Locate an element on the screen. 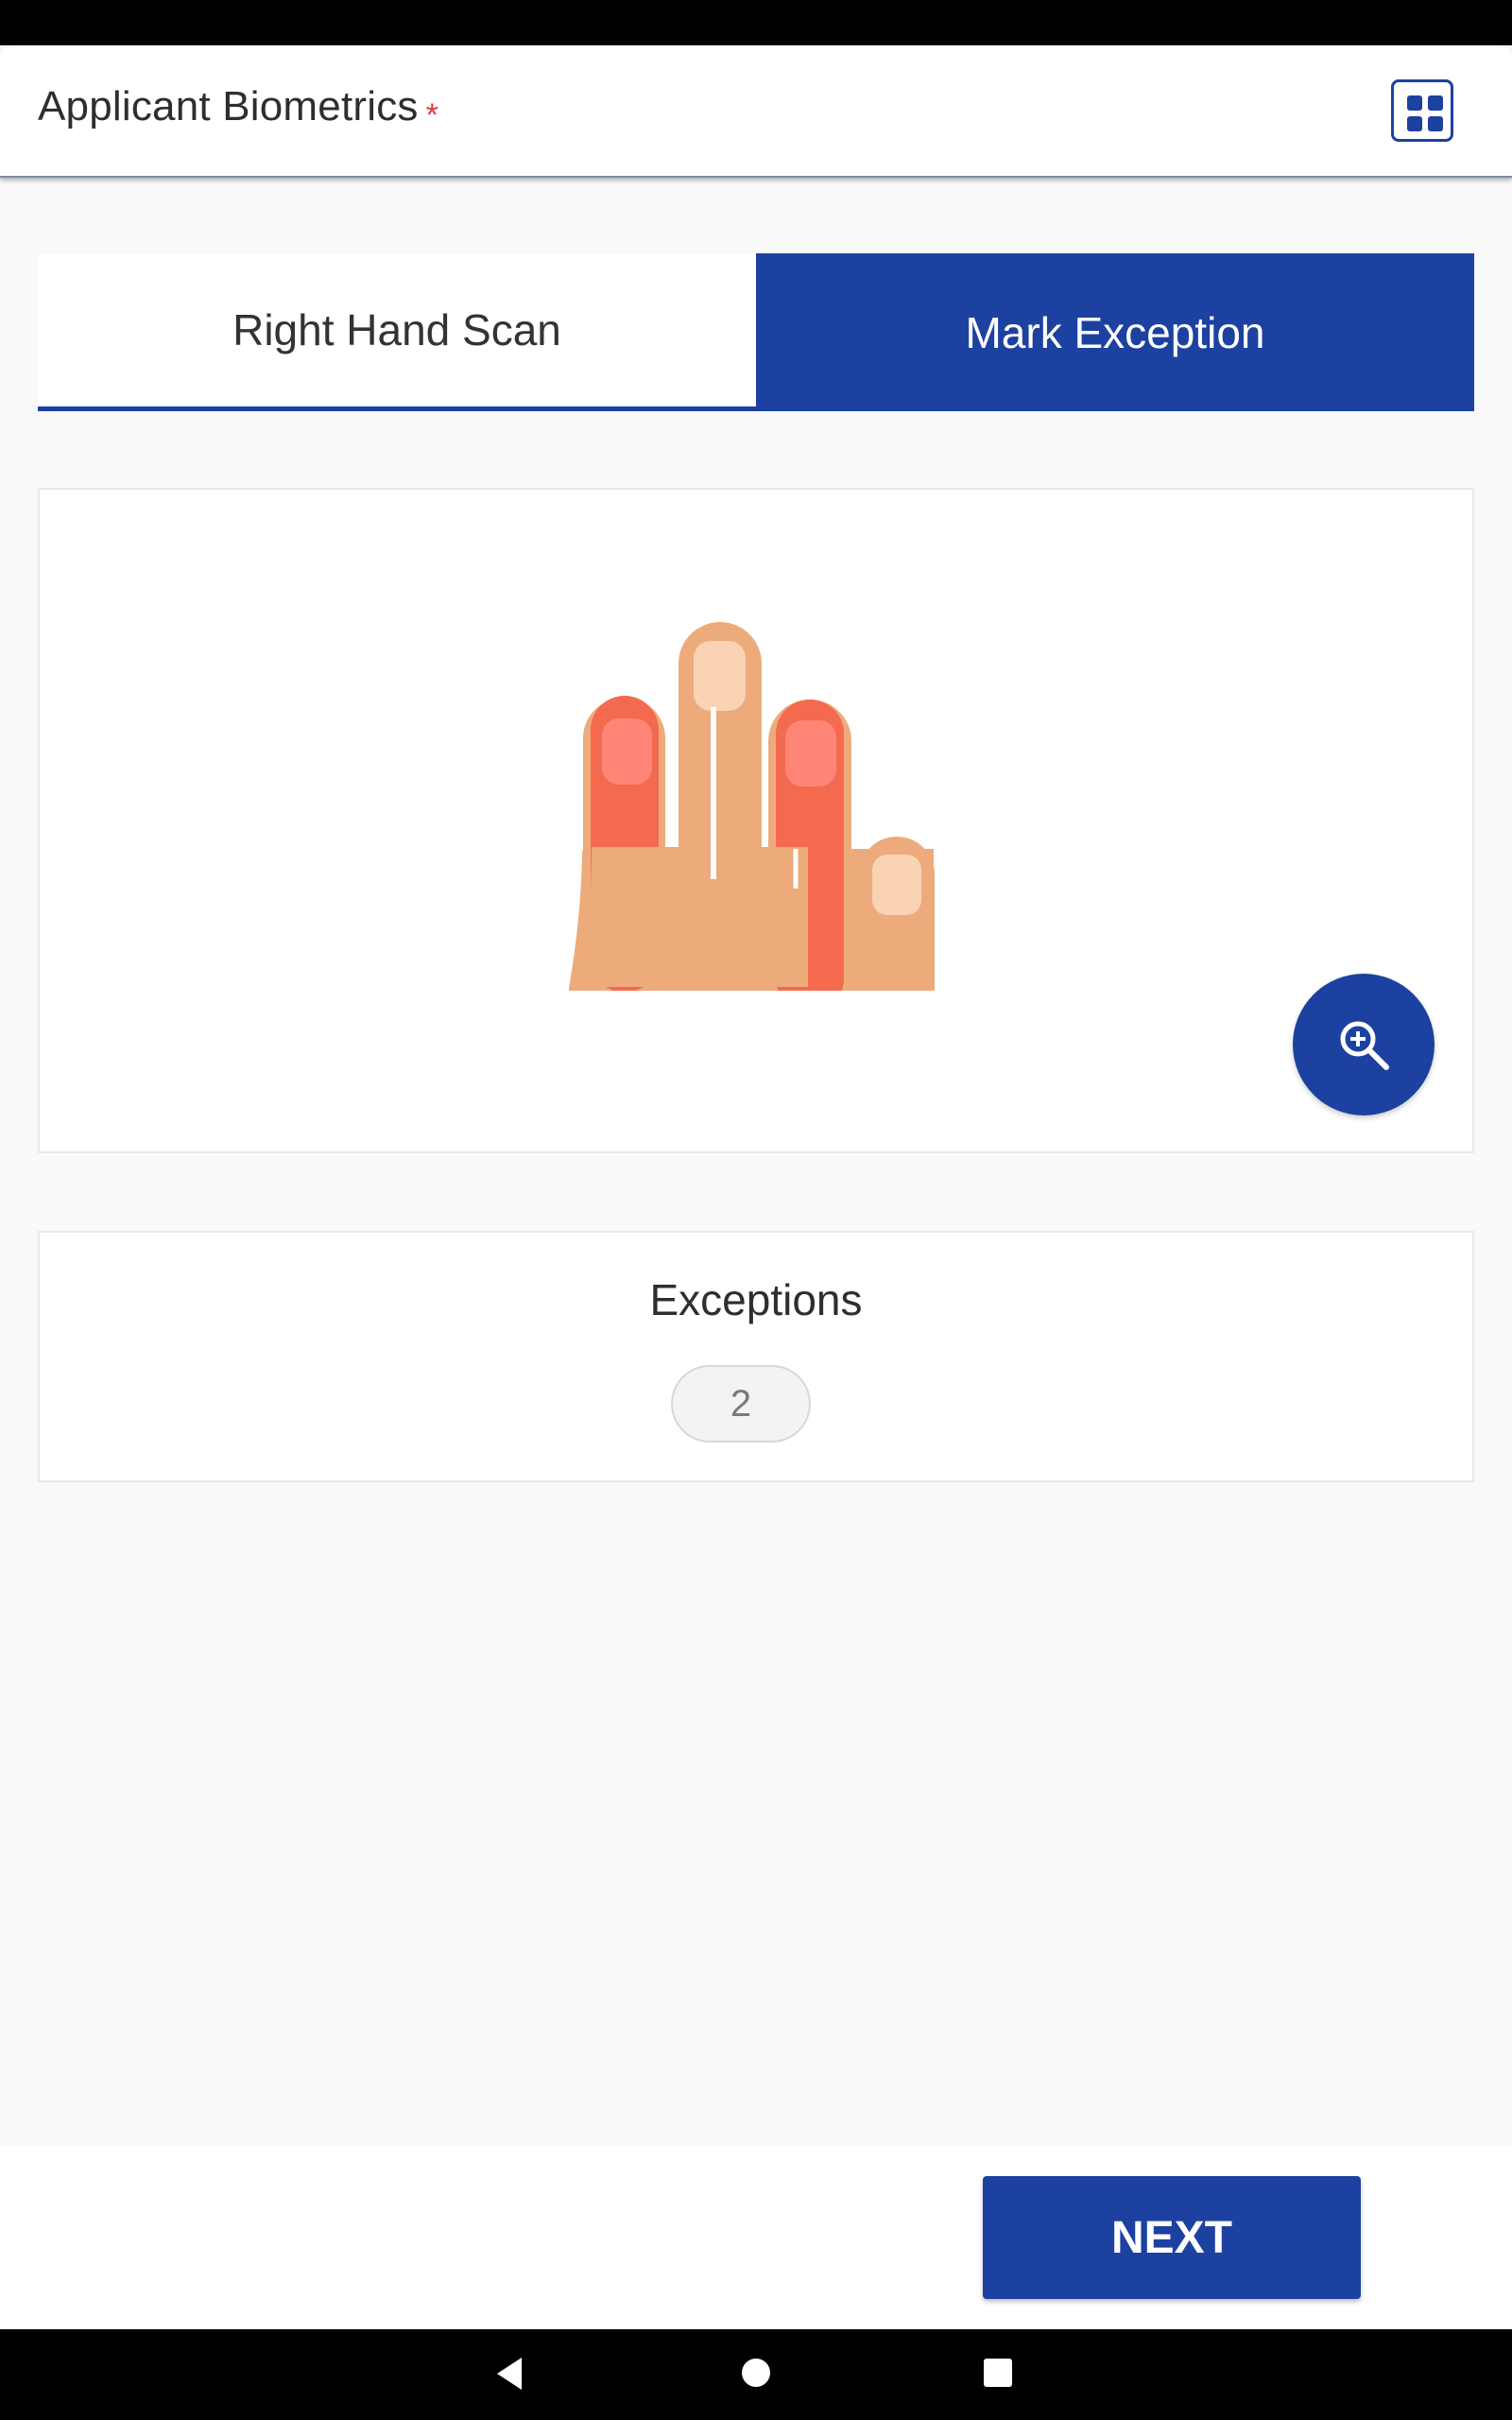 The width and height of the screenshot is (1512, 2420). tab-right-hand-scan-label: Right Hand Scan is located at coordinates (396, 329).